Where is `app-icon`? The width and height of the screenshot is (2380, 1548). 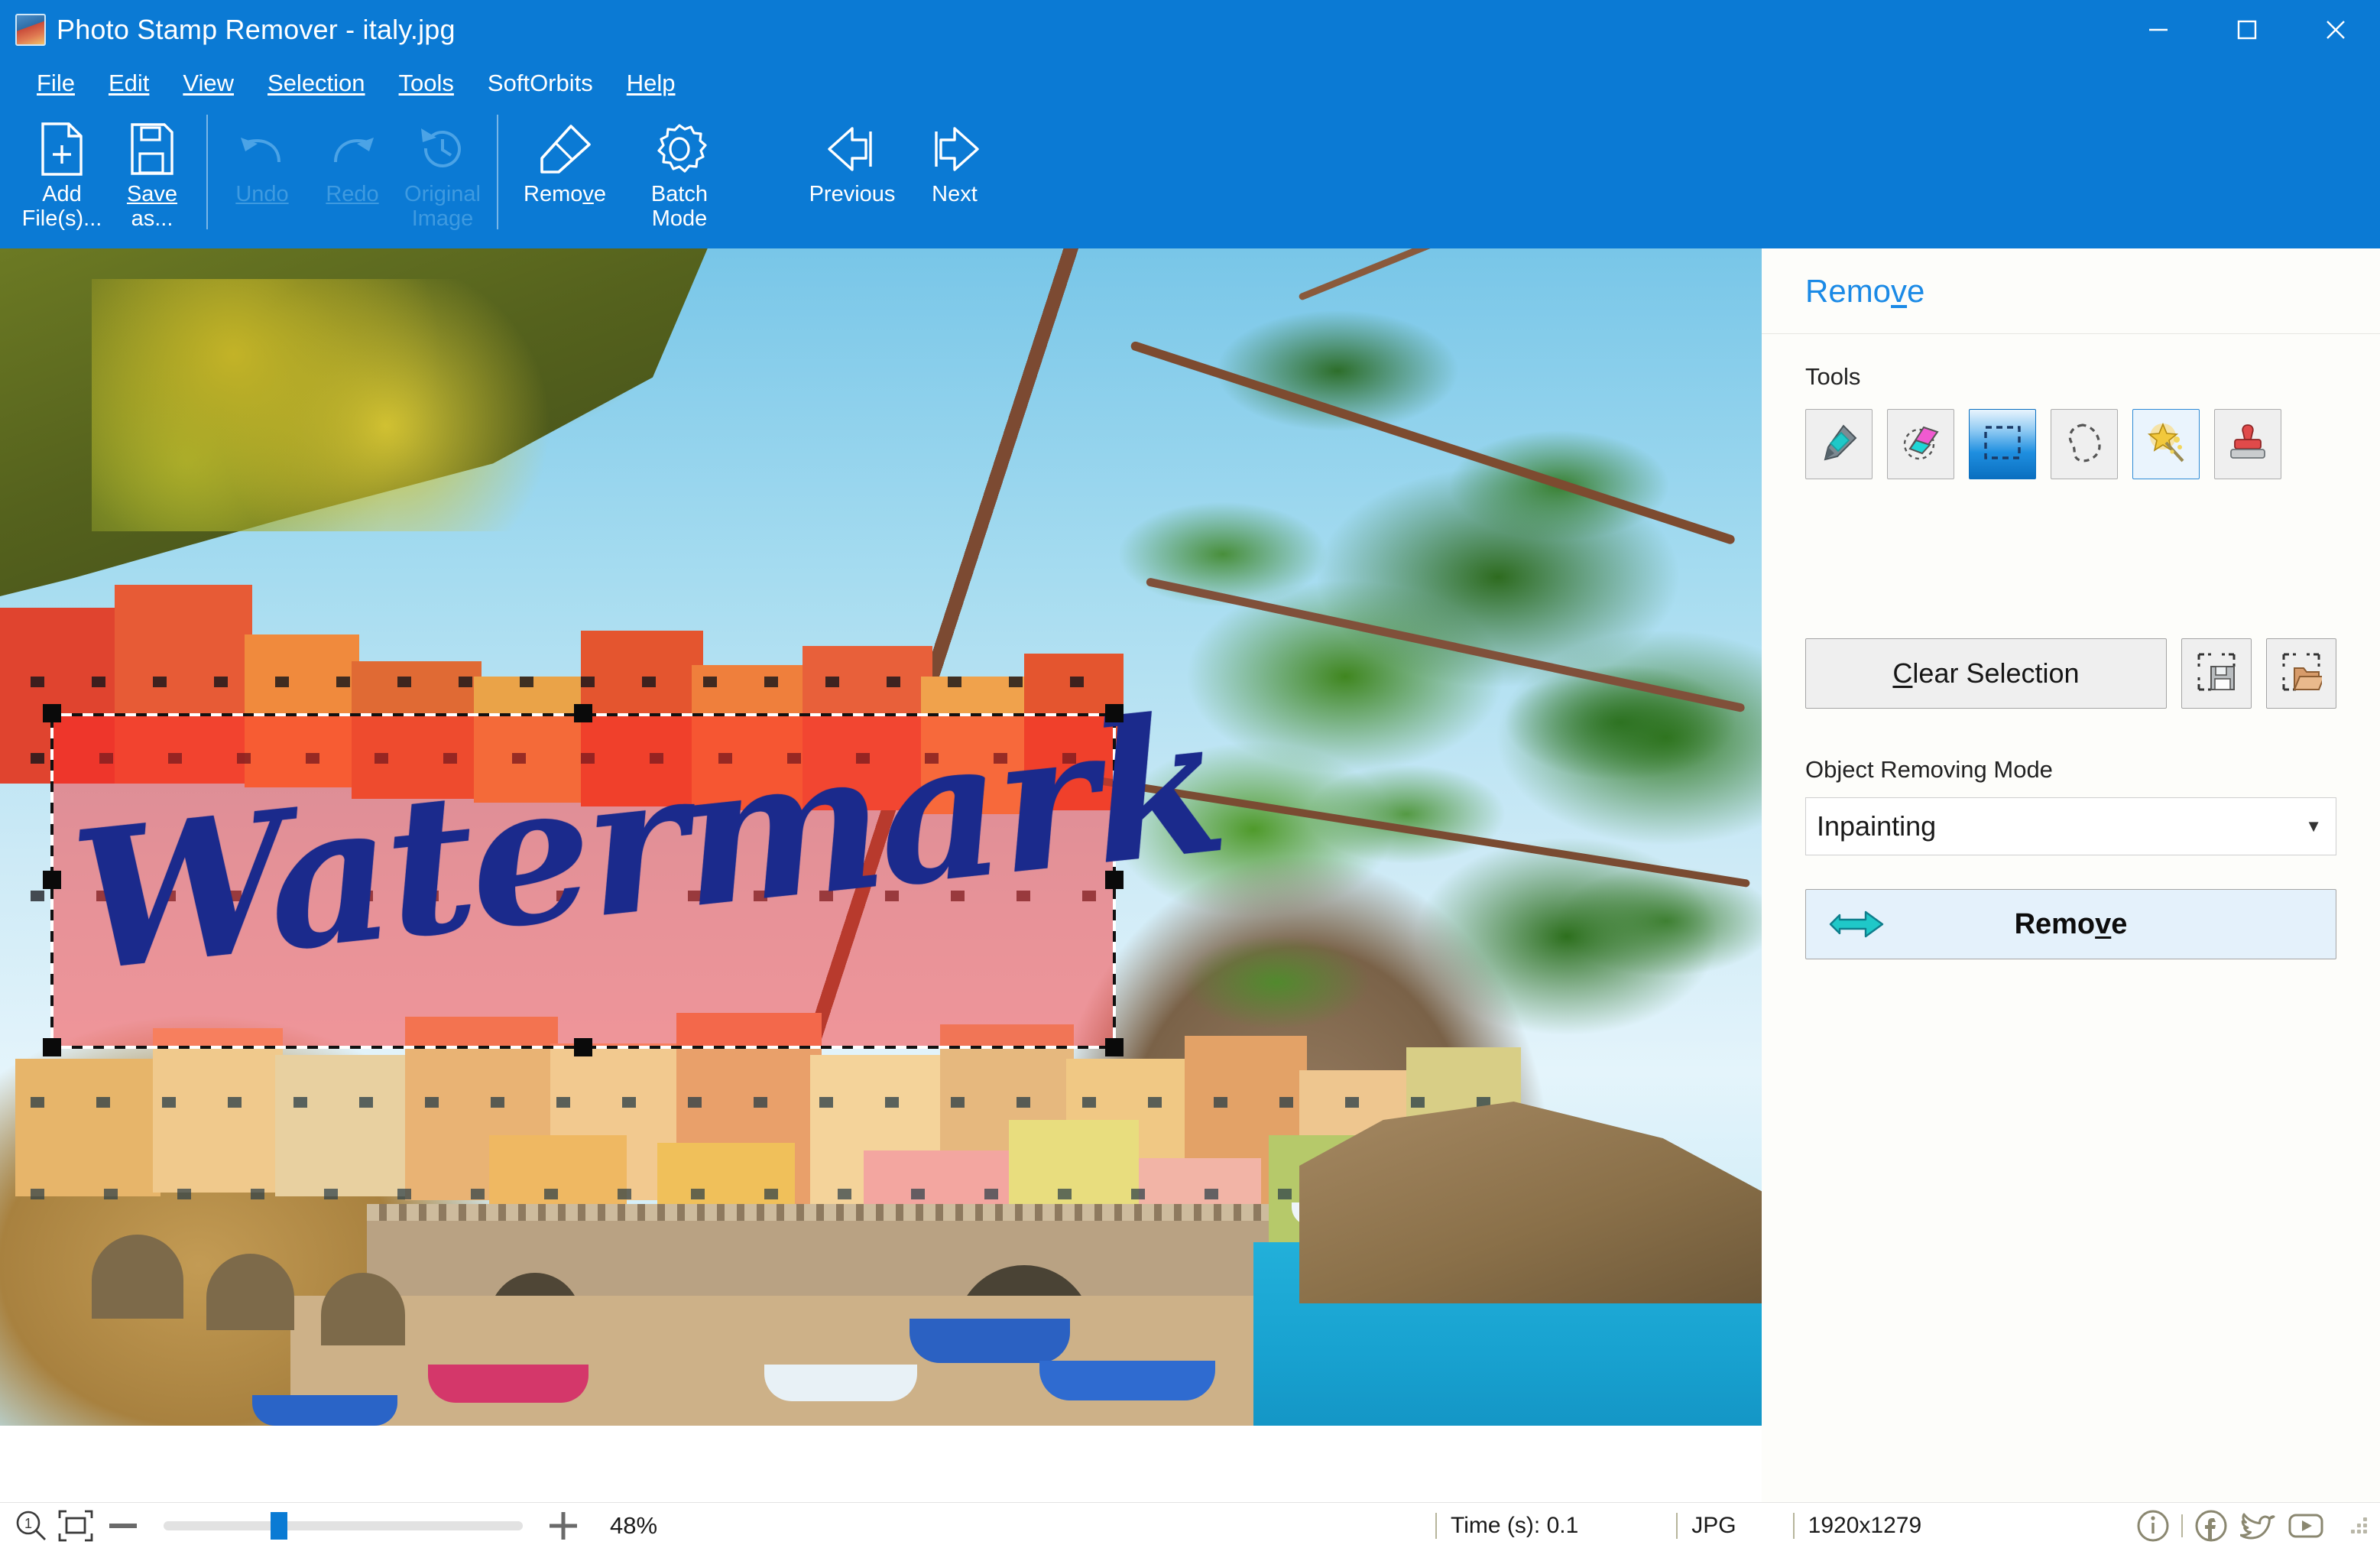 app-icon is located at coordinates (31, 30).